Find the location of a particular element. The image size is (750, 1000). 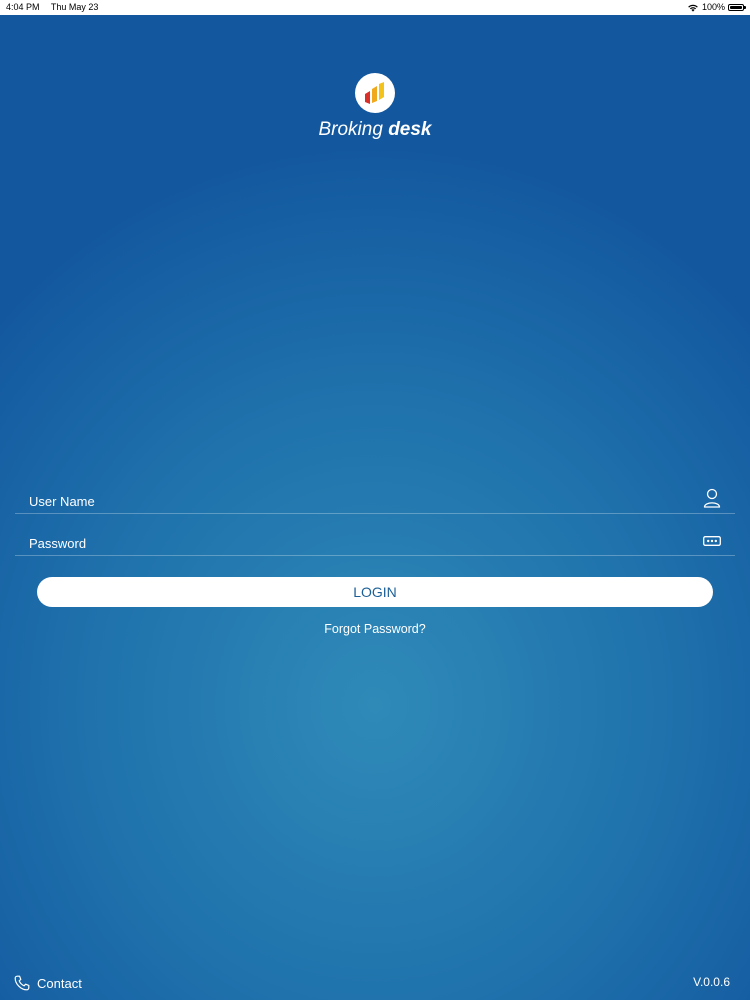

username-field is located at coordinates (375, 500).